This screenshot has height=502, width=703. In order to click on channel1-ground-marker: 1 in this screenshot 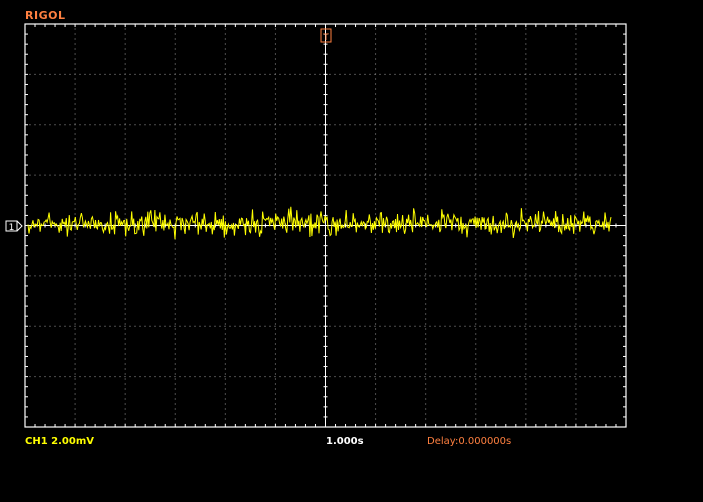, I will do `click(14, 226)`.